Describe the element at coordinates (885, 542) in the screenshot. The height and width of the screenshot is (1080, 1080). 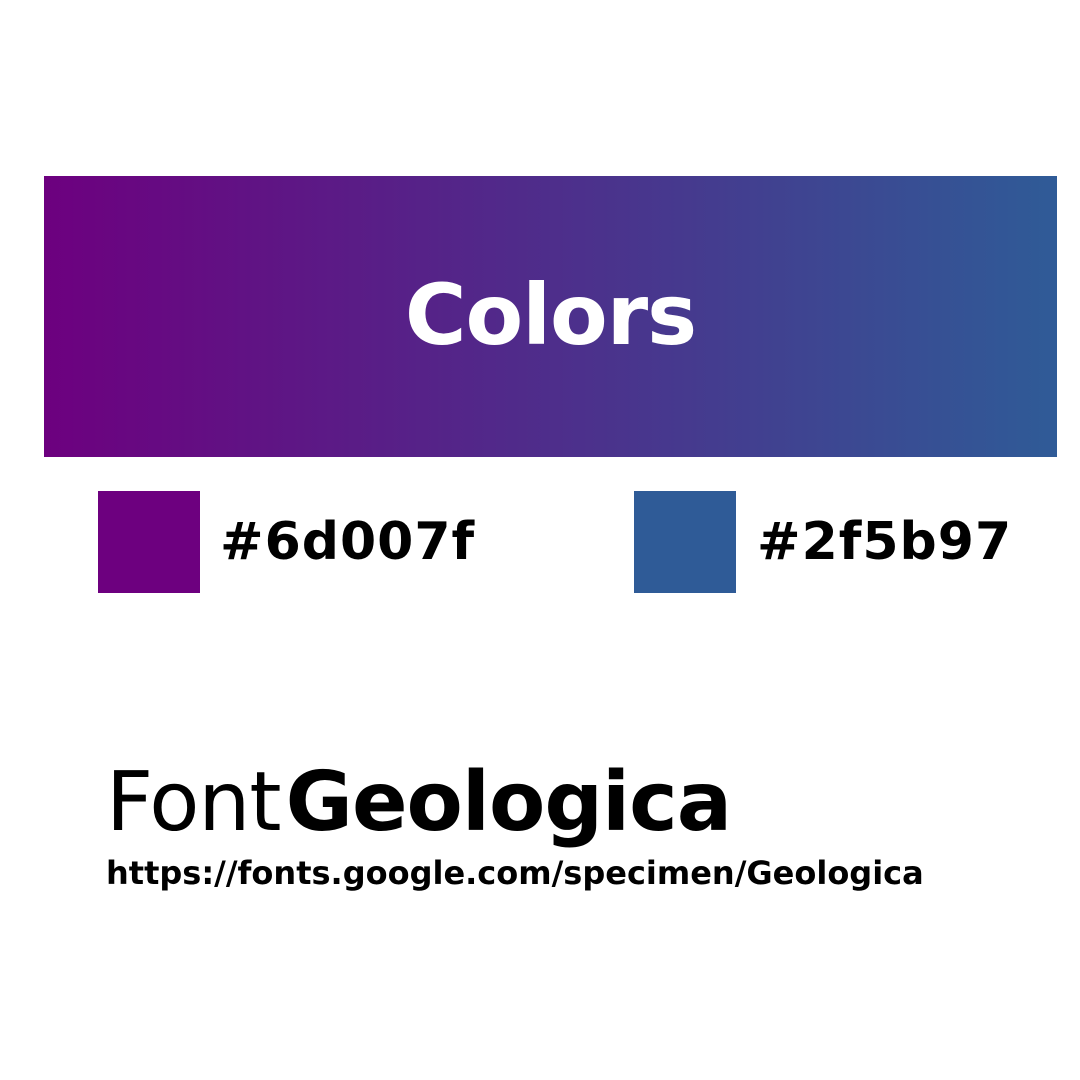
I see `color-hex-label-blue: #2f5b97` at that location.